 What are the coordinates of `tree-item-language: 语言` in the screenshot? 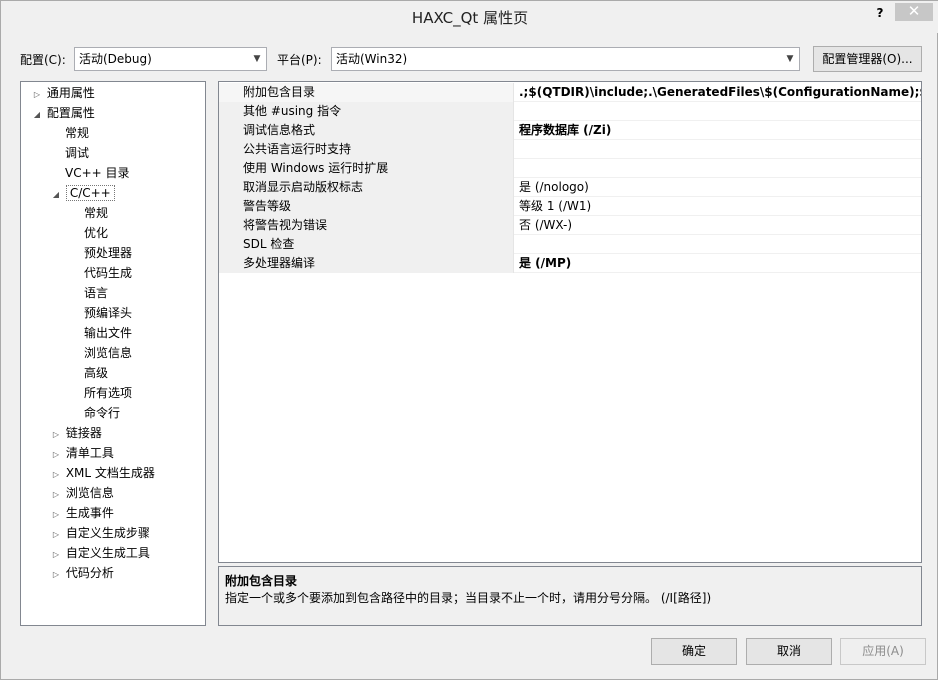 It's located at (96, 293).